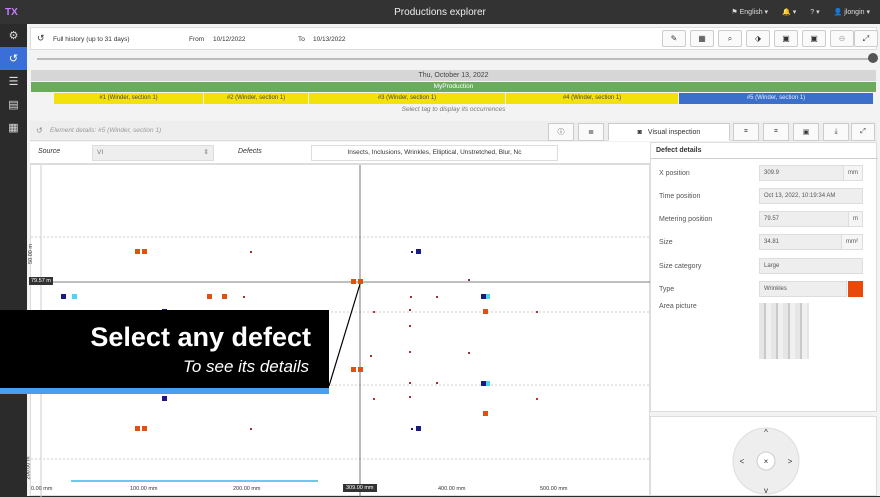 This screenshot has width=880, height=497. What do you see at coordinates (786, 38) in the screenshot?
I see `calendar-icon: ▣` at bounding box center [786, 38].